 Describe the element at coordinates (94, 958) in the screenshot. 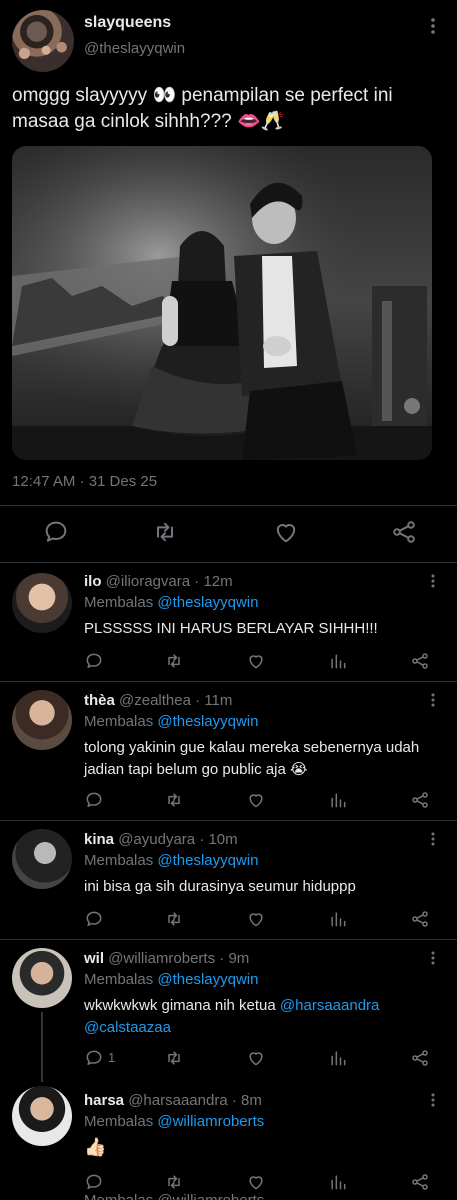

I see `display-name: wil` at that location.